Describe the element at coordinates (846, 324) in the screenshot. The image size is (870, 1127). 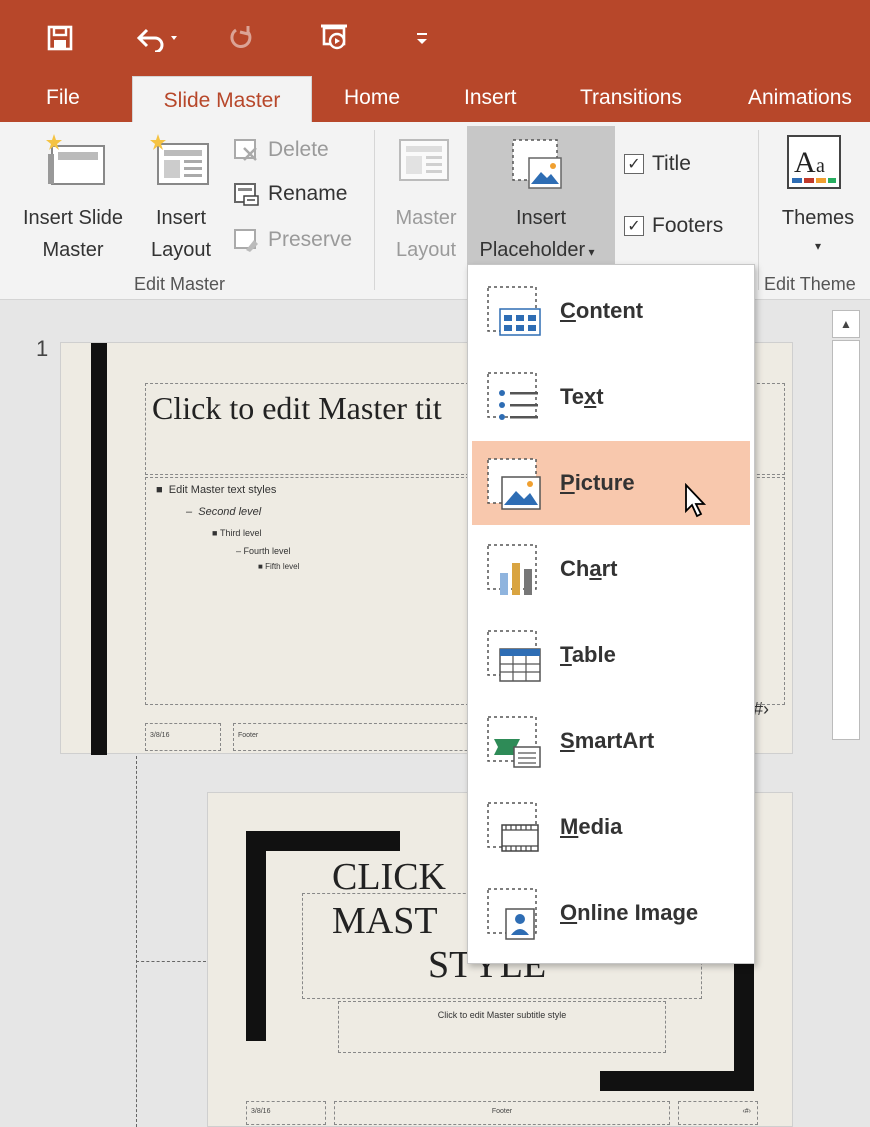
I see `scroll-up-icon: ▲` at that location.